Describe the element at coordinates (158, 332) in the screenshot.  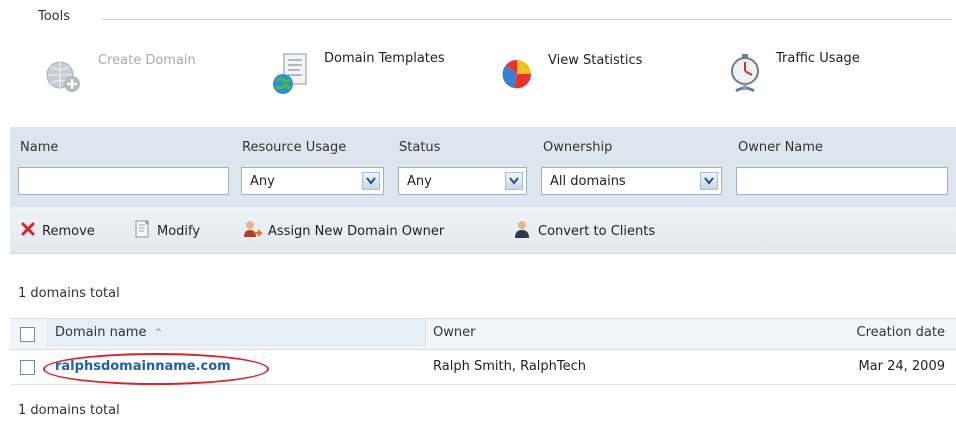
I see `sort-ascending-icon: ^` at that location.